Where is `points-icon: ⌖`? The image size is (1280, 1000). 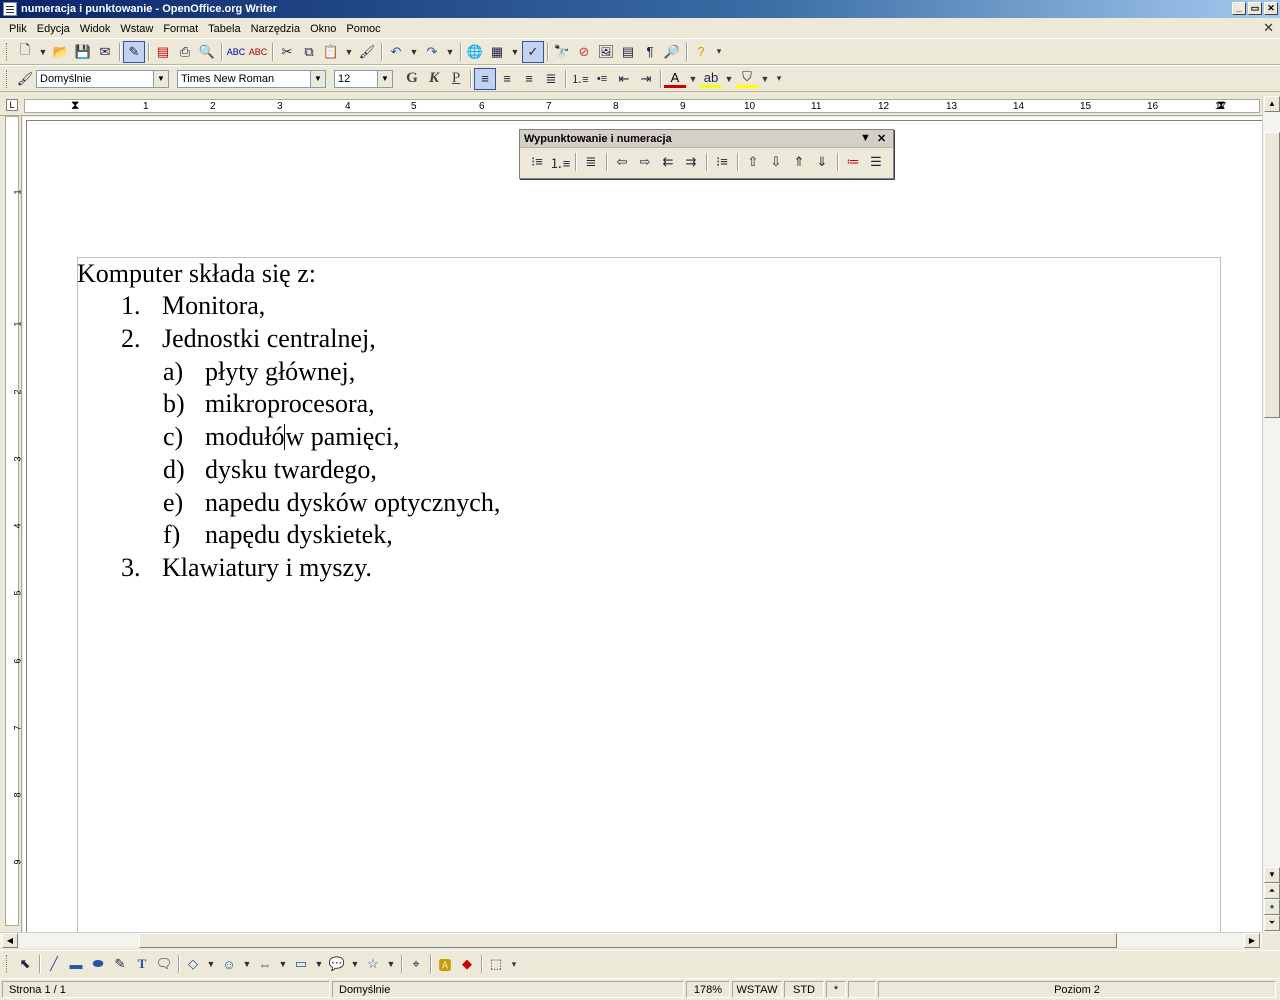 points-icon: ⌖ is located at coordinates (416, 964).